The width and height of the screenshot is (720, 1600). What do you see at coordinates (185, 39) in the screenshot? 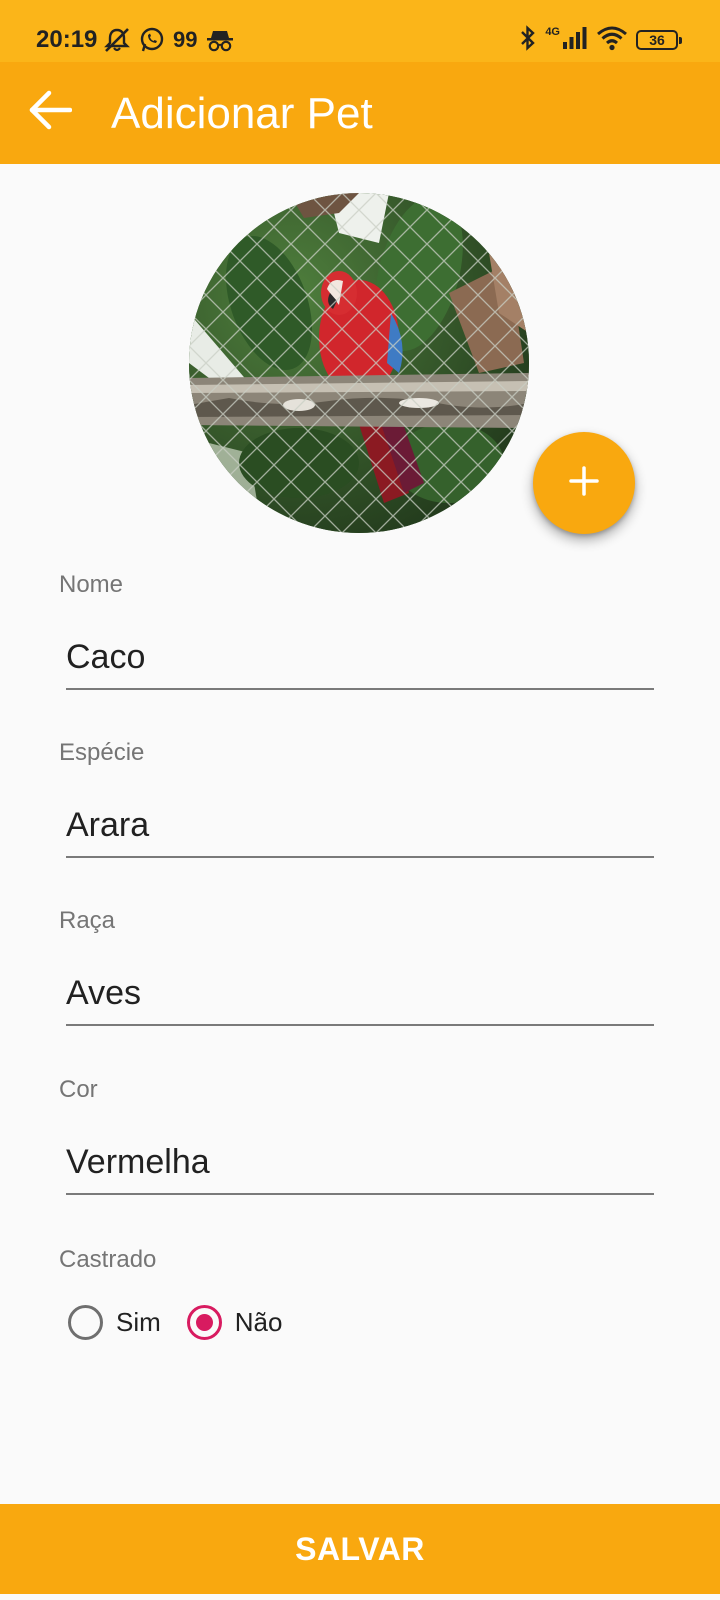
I see `status-badge-count: 99` at bounding box center [185, 39].